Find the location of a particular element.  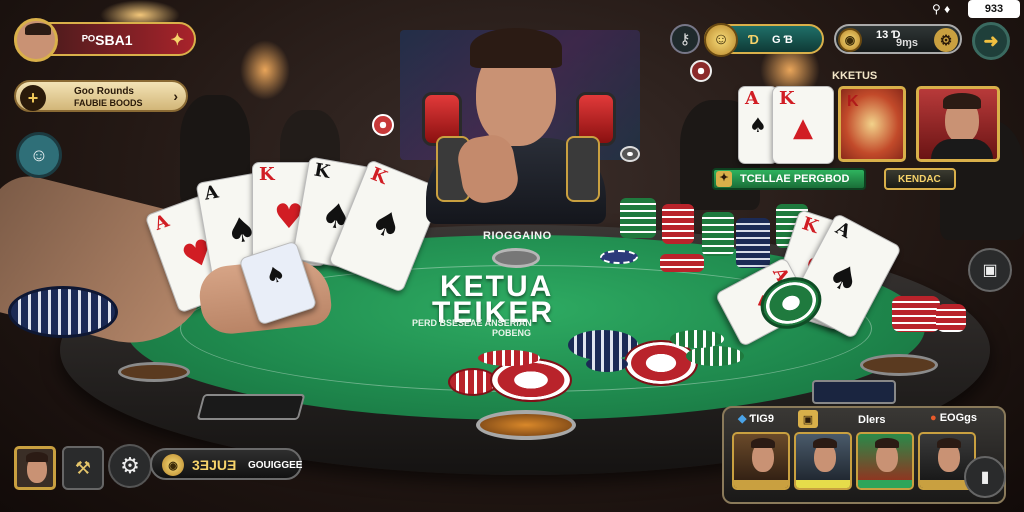

tools-button: ⚒ is located at coordinates (83, 468).